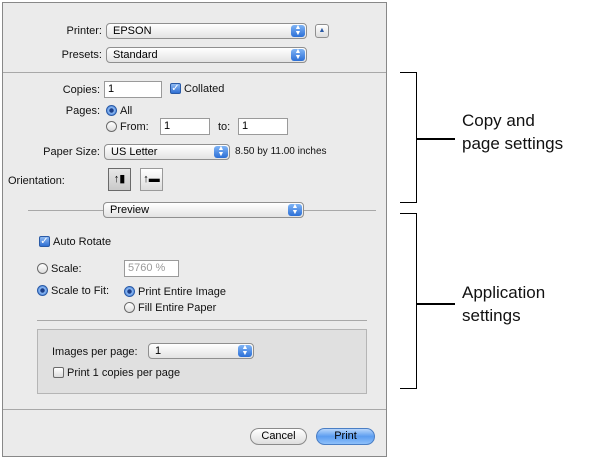 This screenshot has width=591, height=461. What do you see at coordinates (126, 111) in the screenshot?
I see `pages-all-label: All` at bounding box center [126, 111].